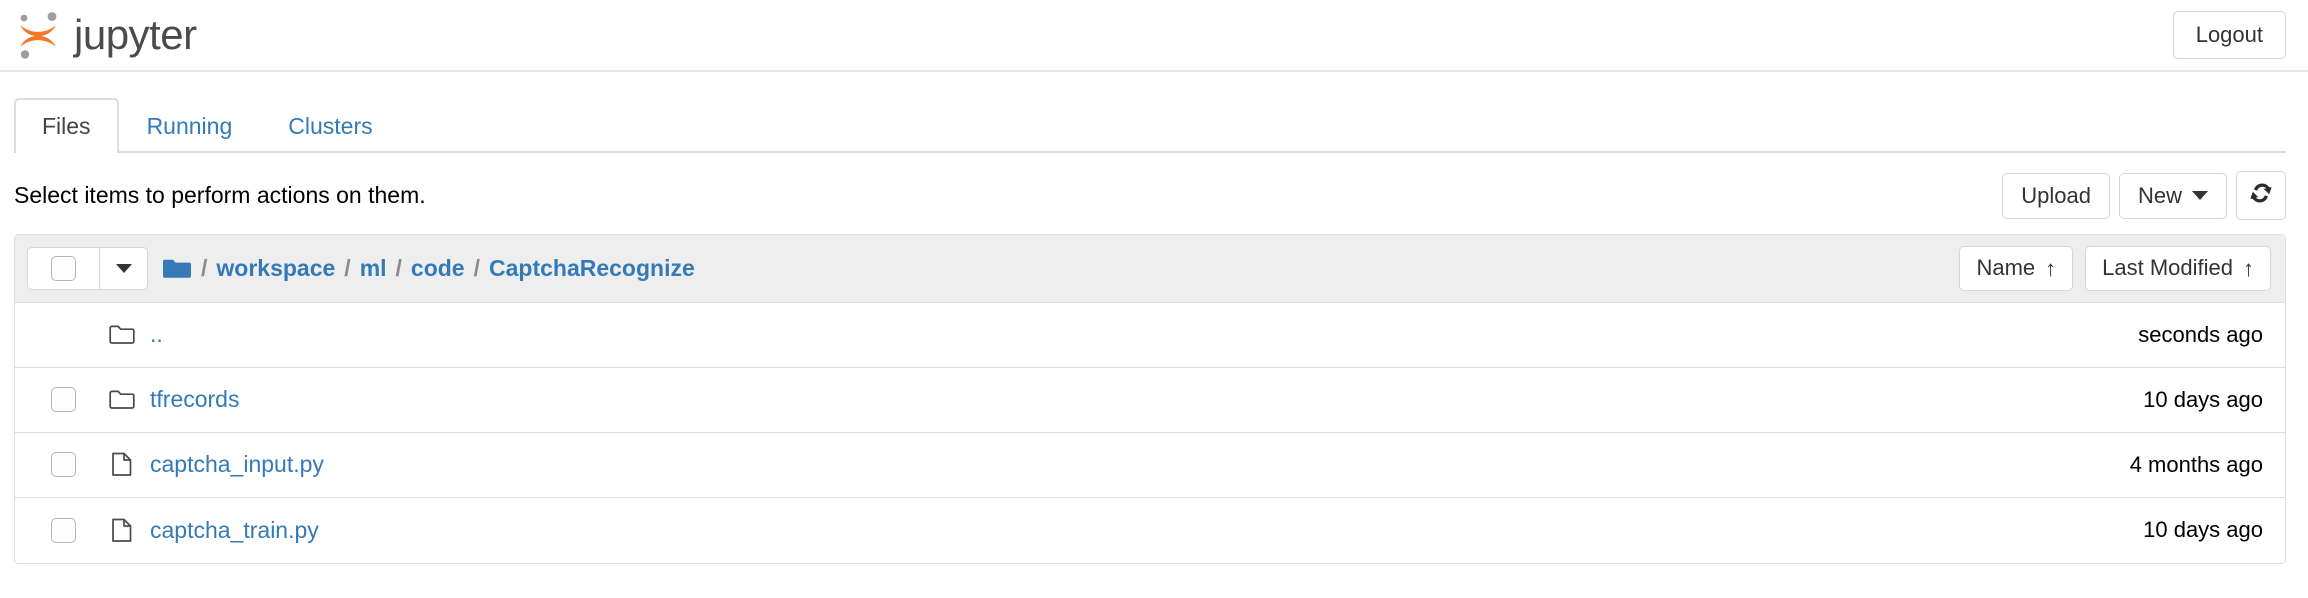  I want to click on upload-button: Upload, so click(2056, 195).